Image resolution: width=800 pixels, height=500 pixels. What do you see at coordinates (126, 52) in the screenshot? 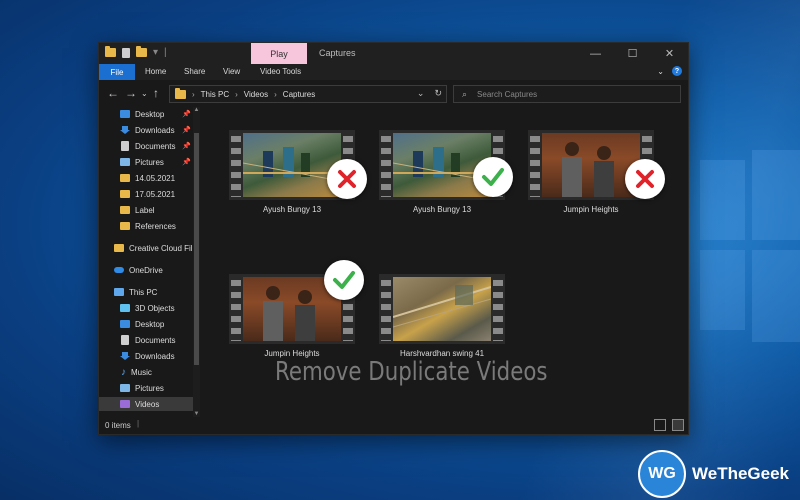
I see `properties-icon` at bounding box center [126, 52].